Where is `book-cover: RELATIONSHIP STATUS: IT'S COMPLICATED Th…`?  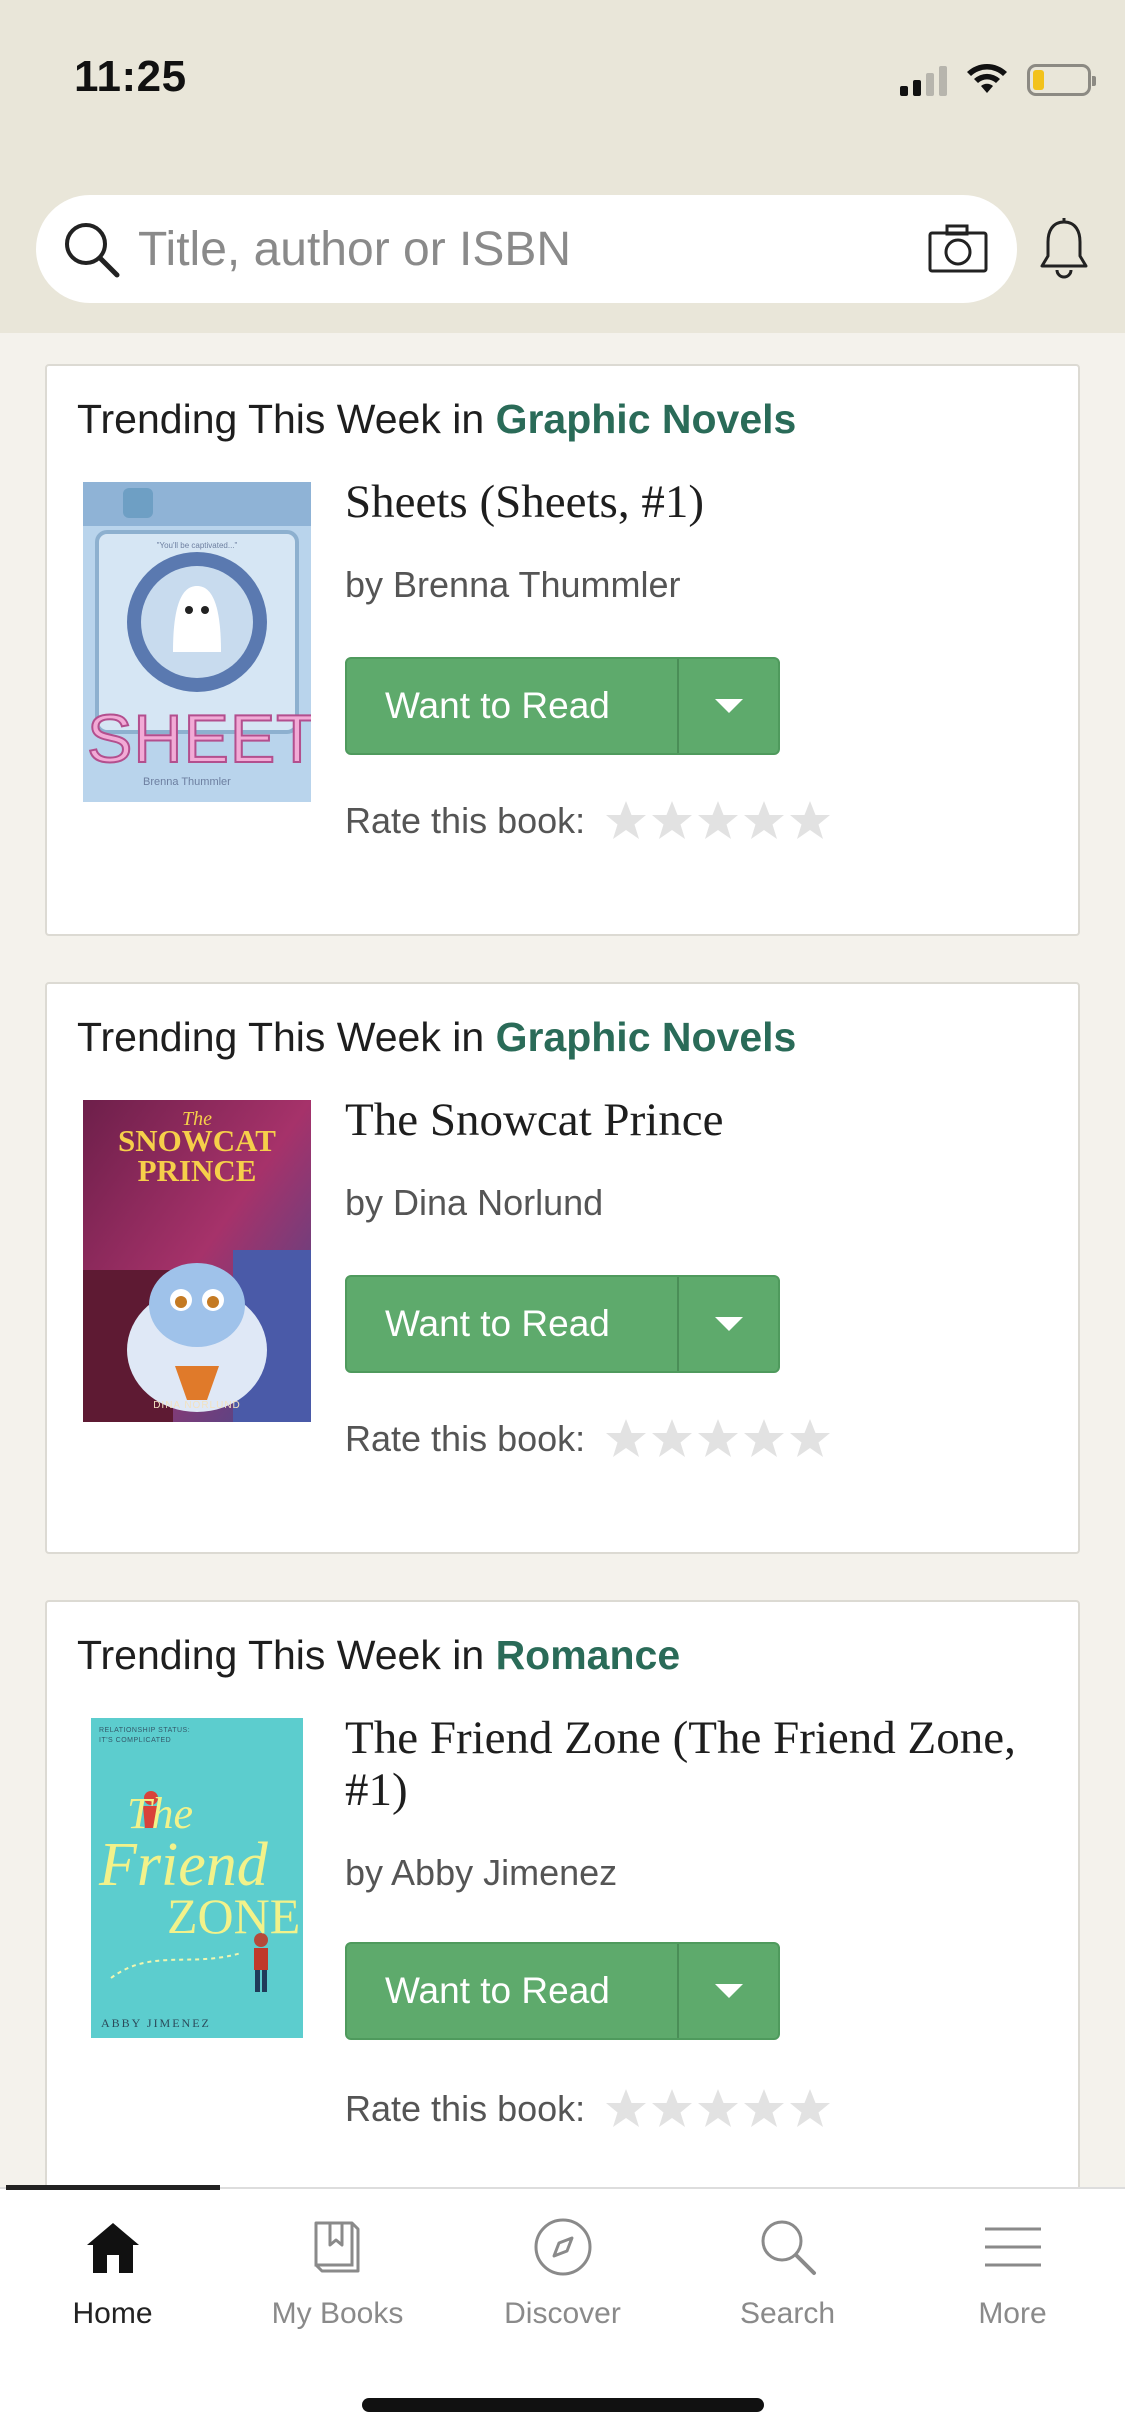
book-cover: RELATIONSHIP STATUS: IT'S COMPLICATED Th… is located at coordinates (197, 1878).